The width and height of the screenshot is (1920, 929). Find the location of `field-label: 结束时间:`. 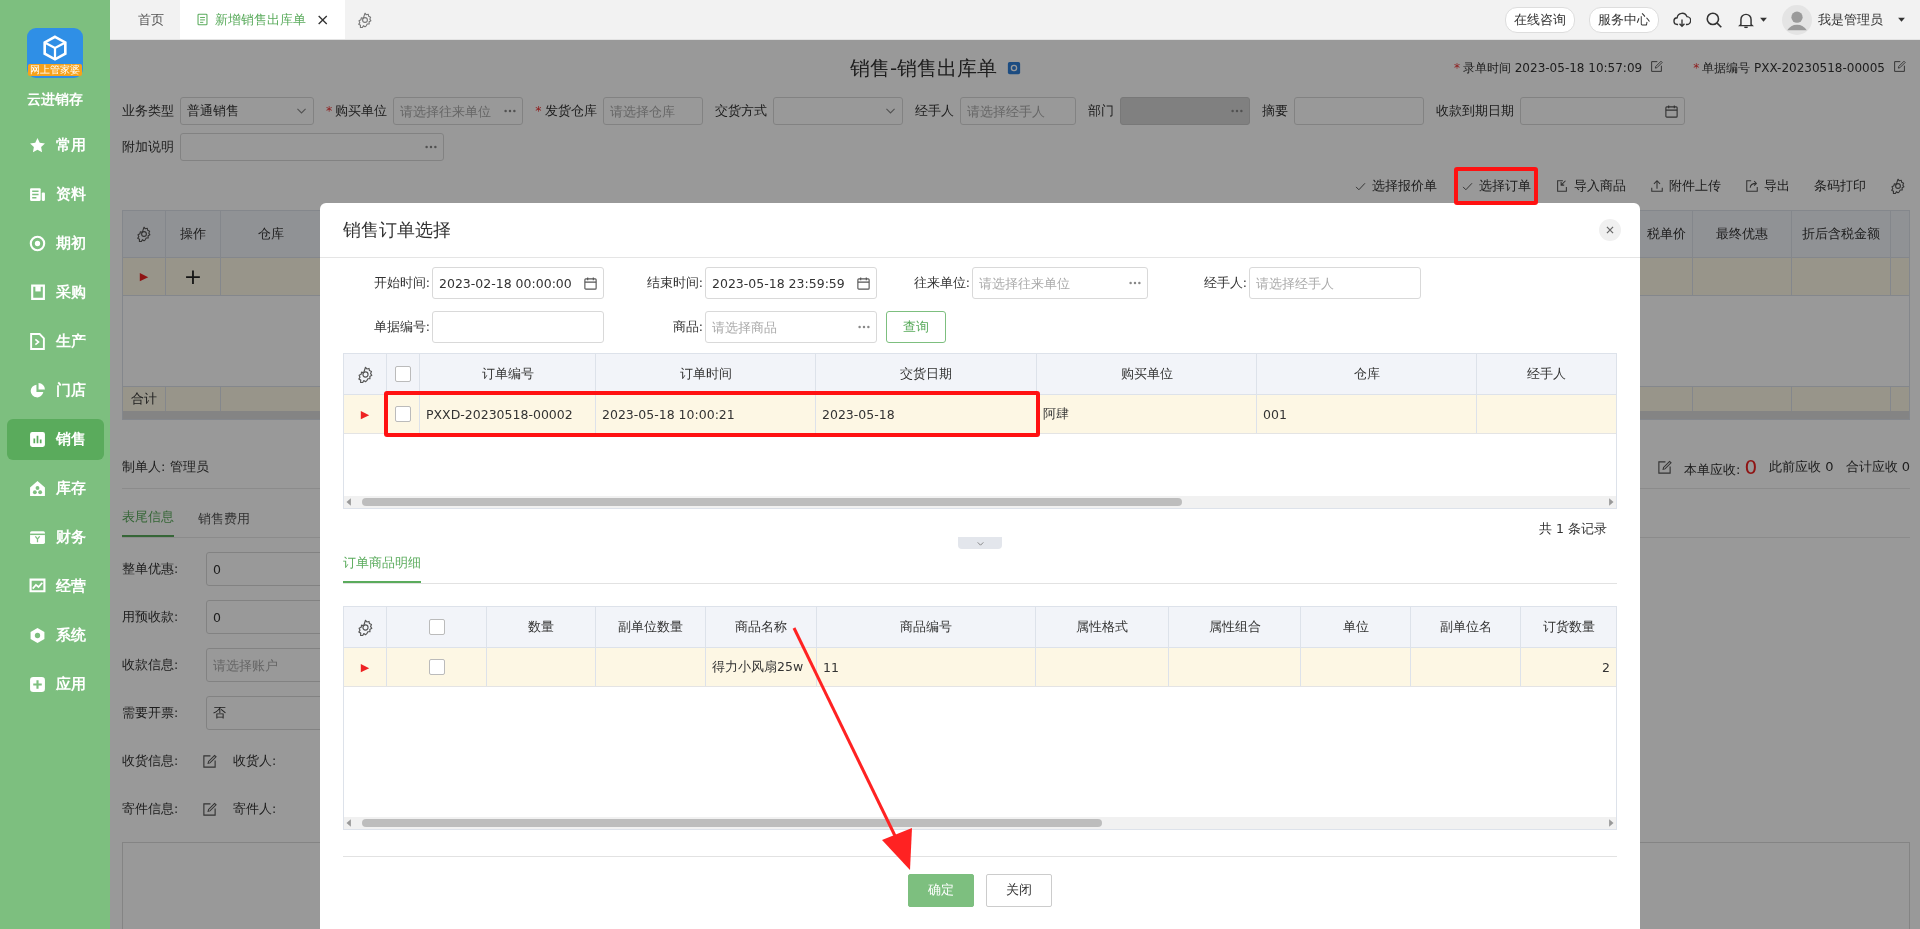

field-label: 结束时间: is located at coordinates (674, 283).